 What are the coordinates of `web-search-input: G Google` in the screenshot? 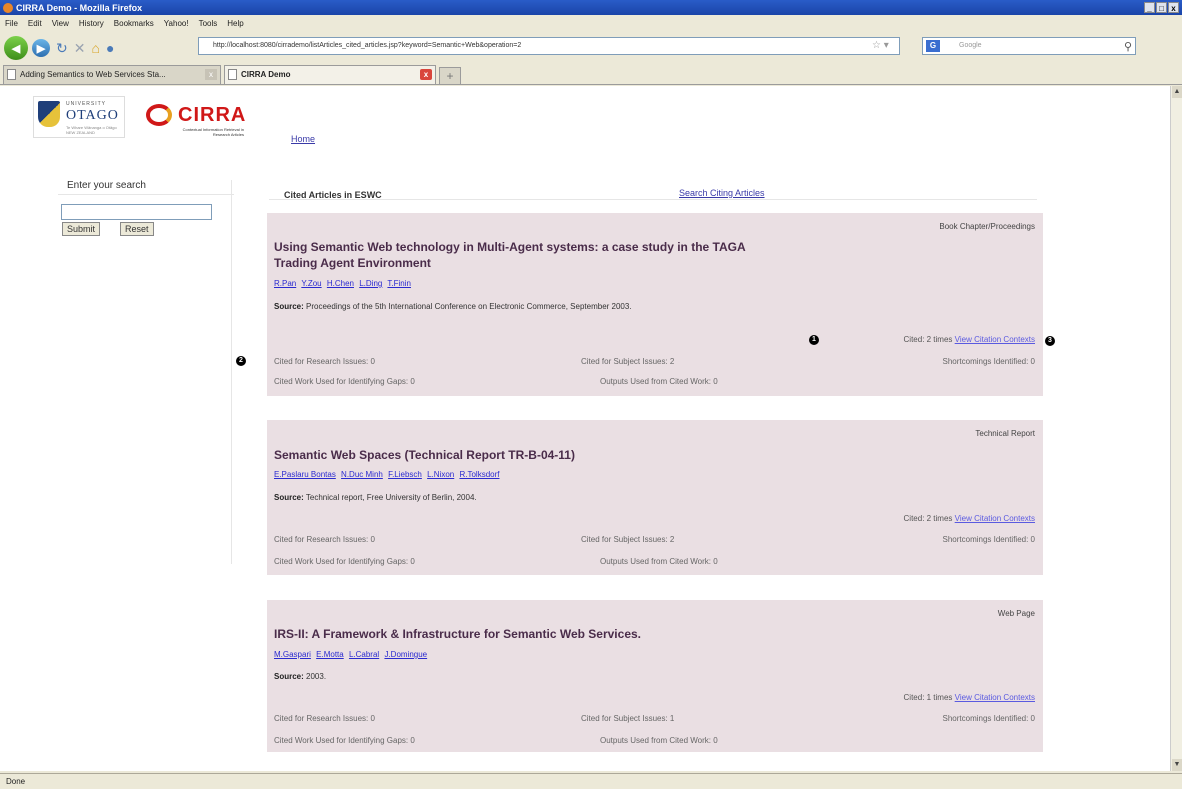 It's located at (1029, 46).